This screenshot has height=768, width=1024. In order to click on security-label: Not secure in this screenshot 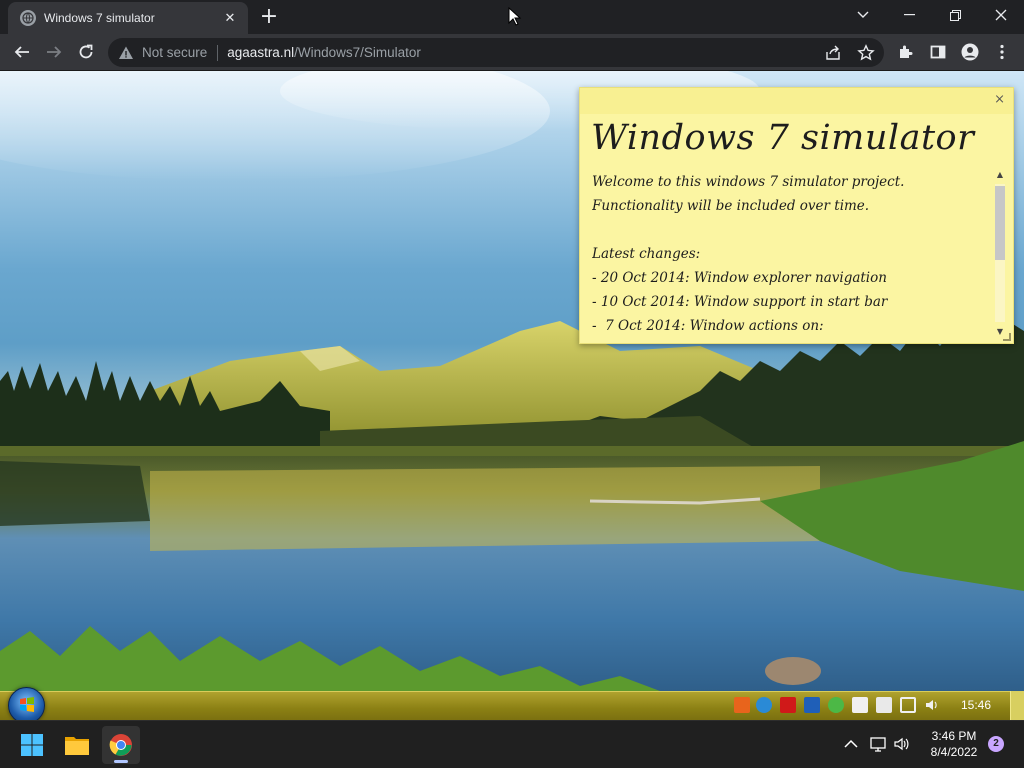, I will do `click(174, 52)`.